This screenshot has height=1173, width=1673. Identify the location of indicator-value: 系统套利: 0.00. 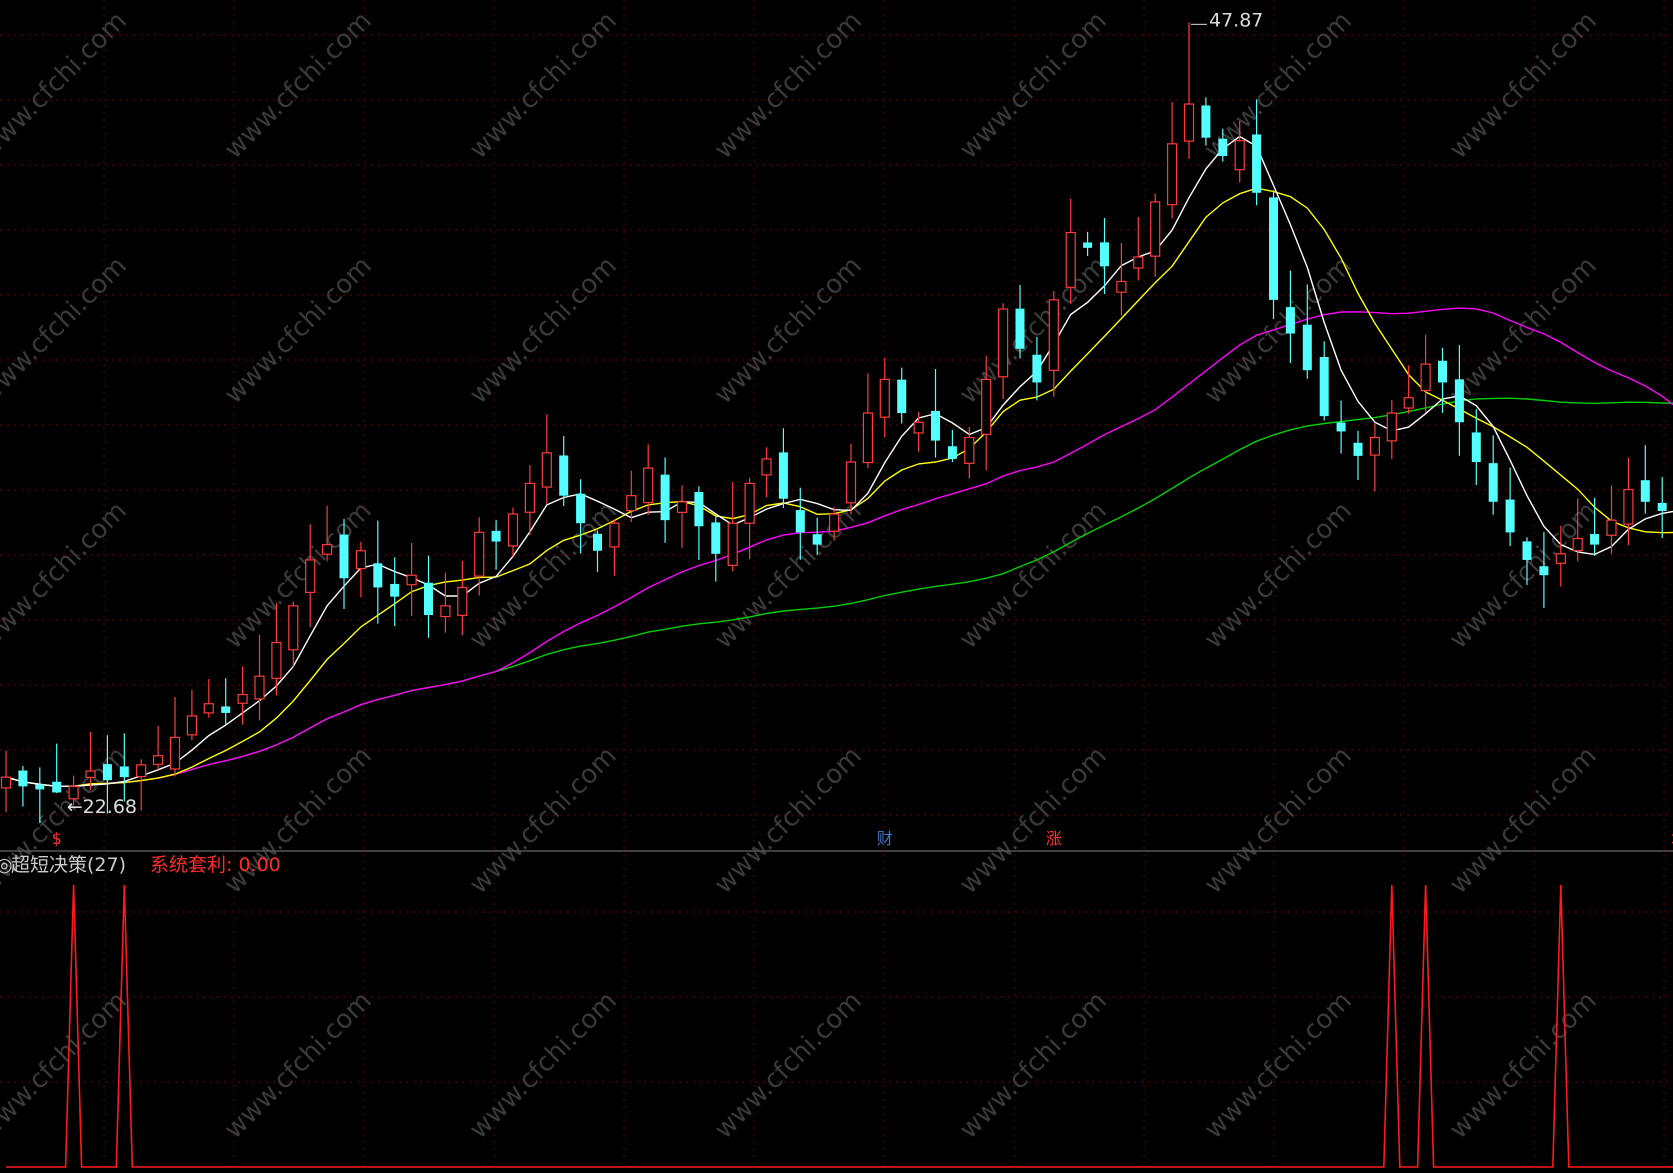
(215, 865).